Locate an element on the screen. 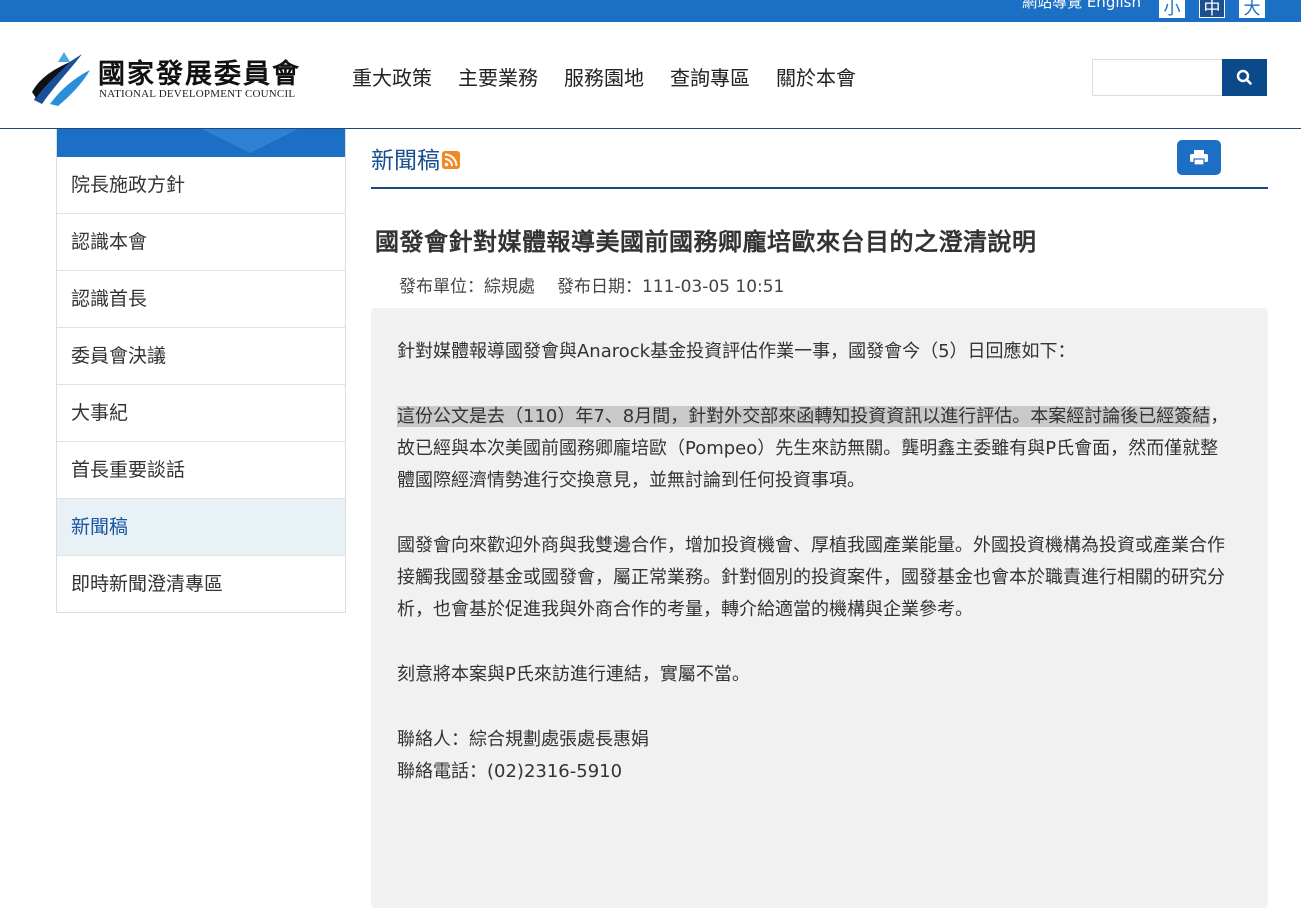  publish-unit: 發布單位：綜規處 is located at coordinates (467, 287).